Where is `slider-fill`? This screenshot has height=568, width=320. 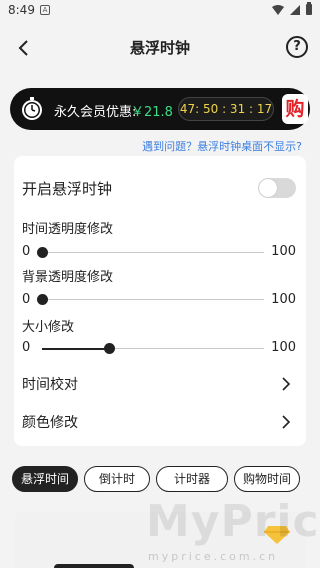
slider-fill is located at coordinates (75, 349).